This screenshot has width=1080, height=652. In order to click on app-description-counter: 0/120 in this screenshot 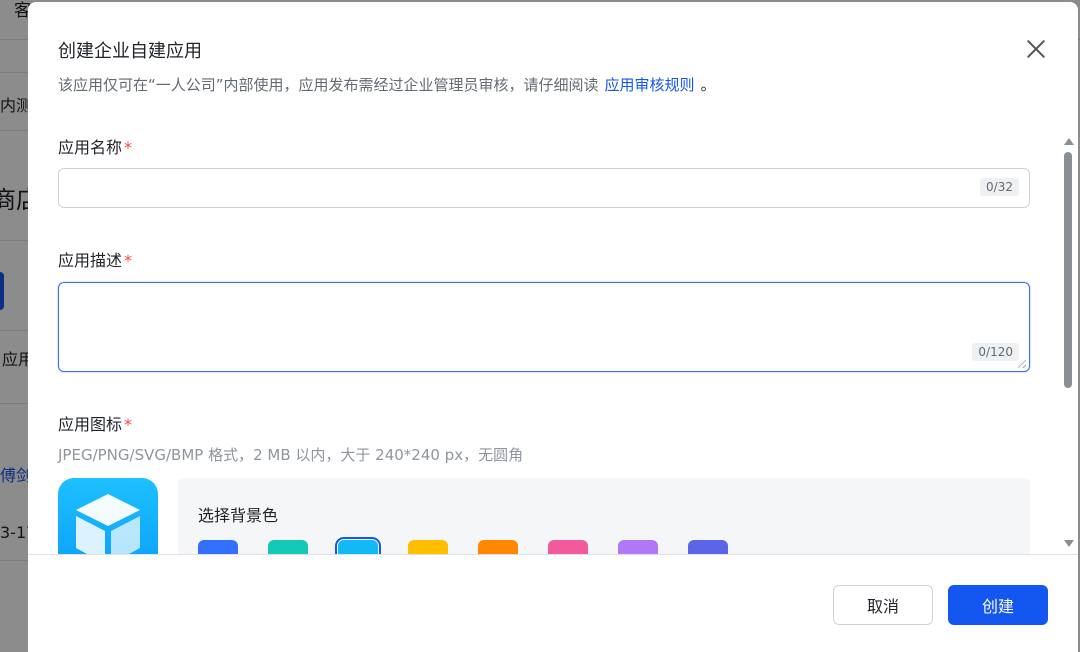, I will do `click(995, 352)`.